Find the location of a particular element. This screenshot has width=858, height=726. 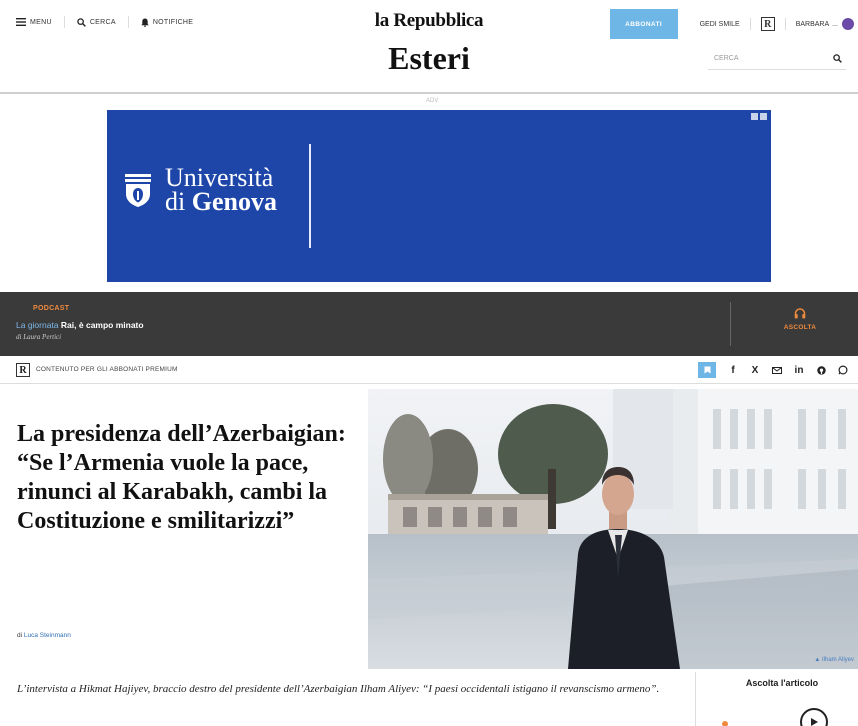

search-button: CERCA is located at coordinates (97, 22).